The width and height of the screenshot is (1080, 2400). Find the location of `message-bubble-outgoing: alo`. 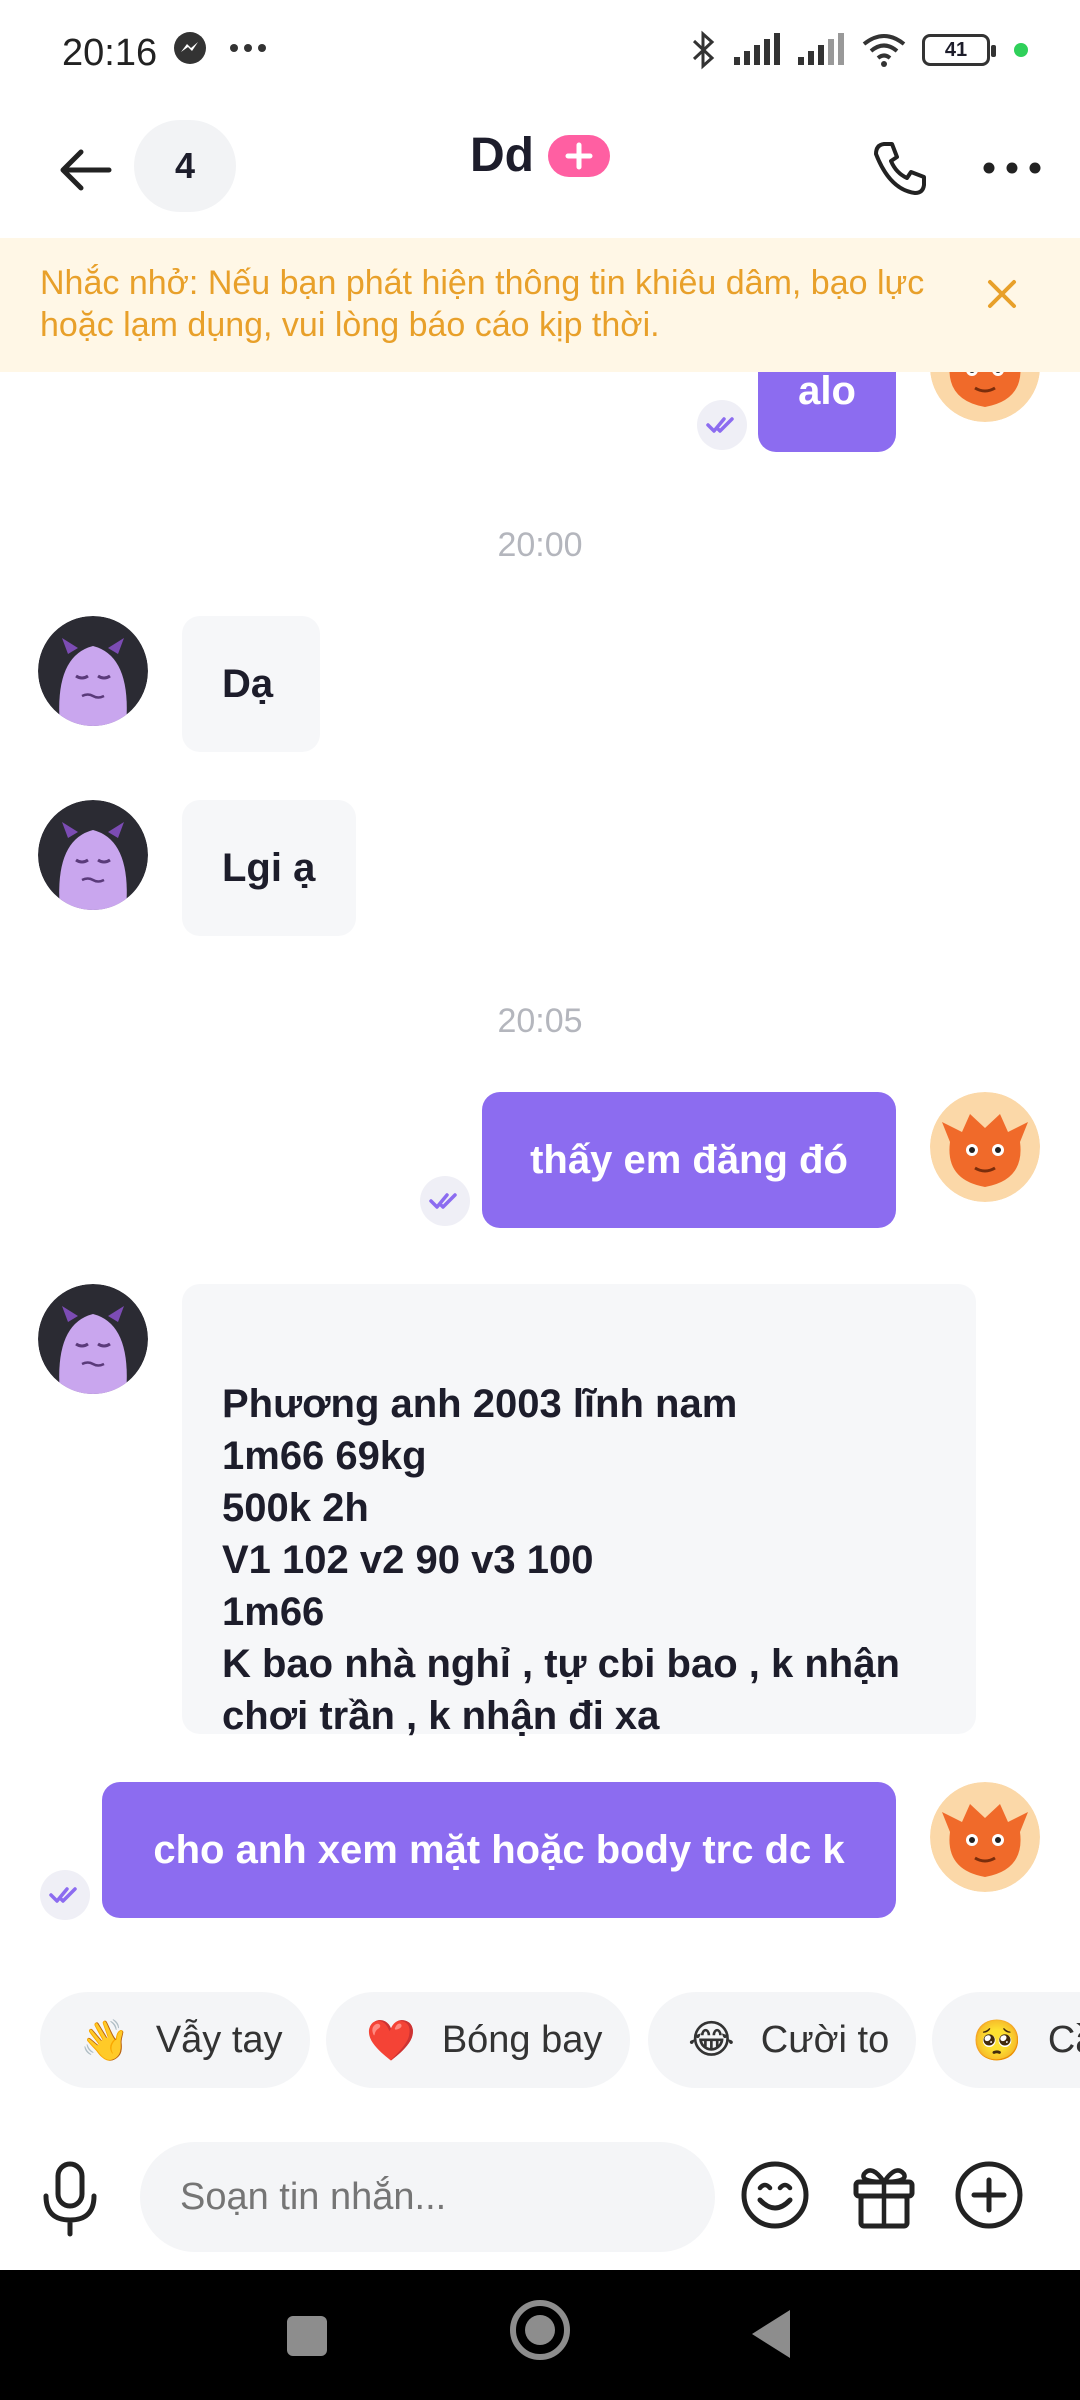

message-bubble-outgoing: alo is located at coordinates (827, 412).